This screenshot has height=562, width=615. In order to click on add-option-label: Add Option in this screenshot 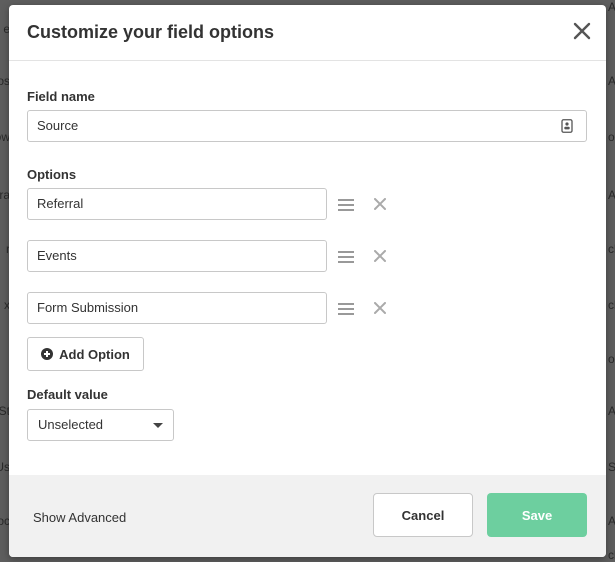, I will do `click(94, 354)`.